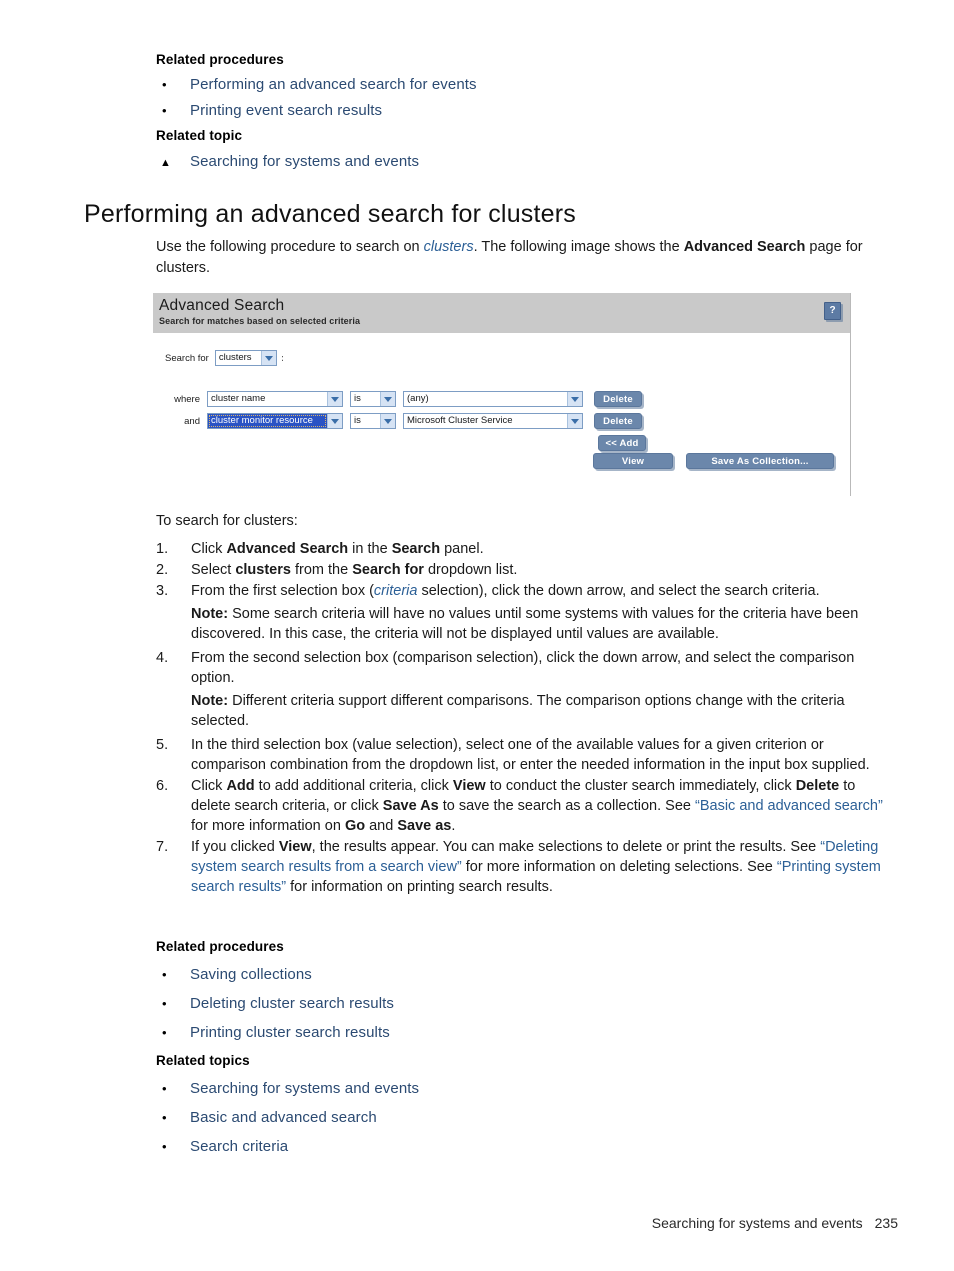 This screenshot has height=1271, width=954. I want to click on related-topic-link: Search criteria, so click(239, 1146).